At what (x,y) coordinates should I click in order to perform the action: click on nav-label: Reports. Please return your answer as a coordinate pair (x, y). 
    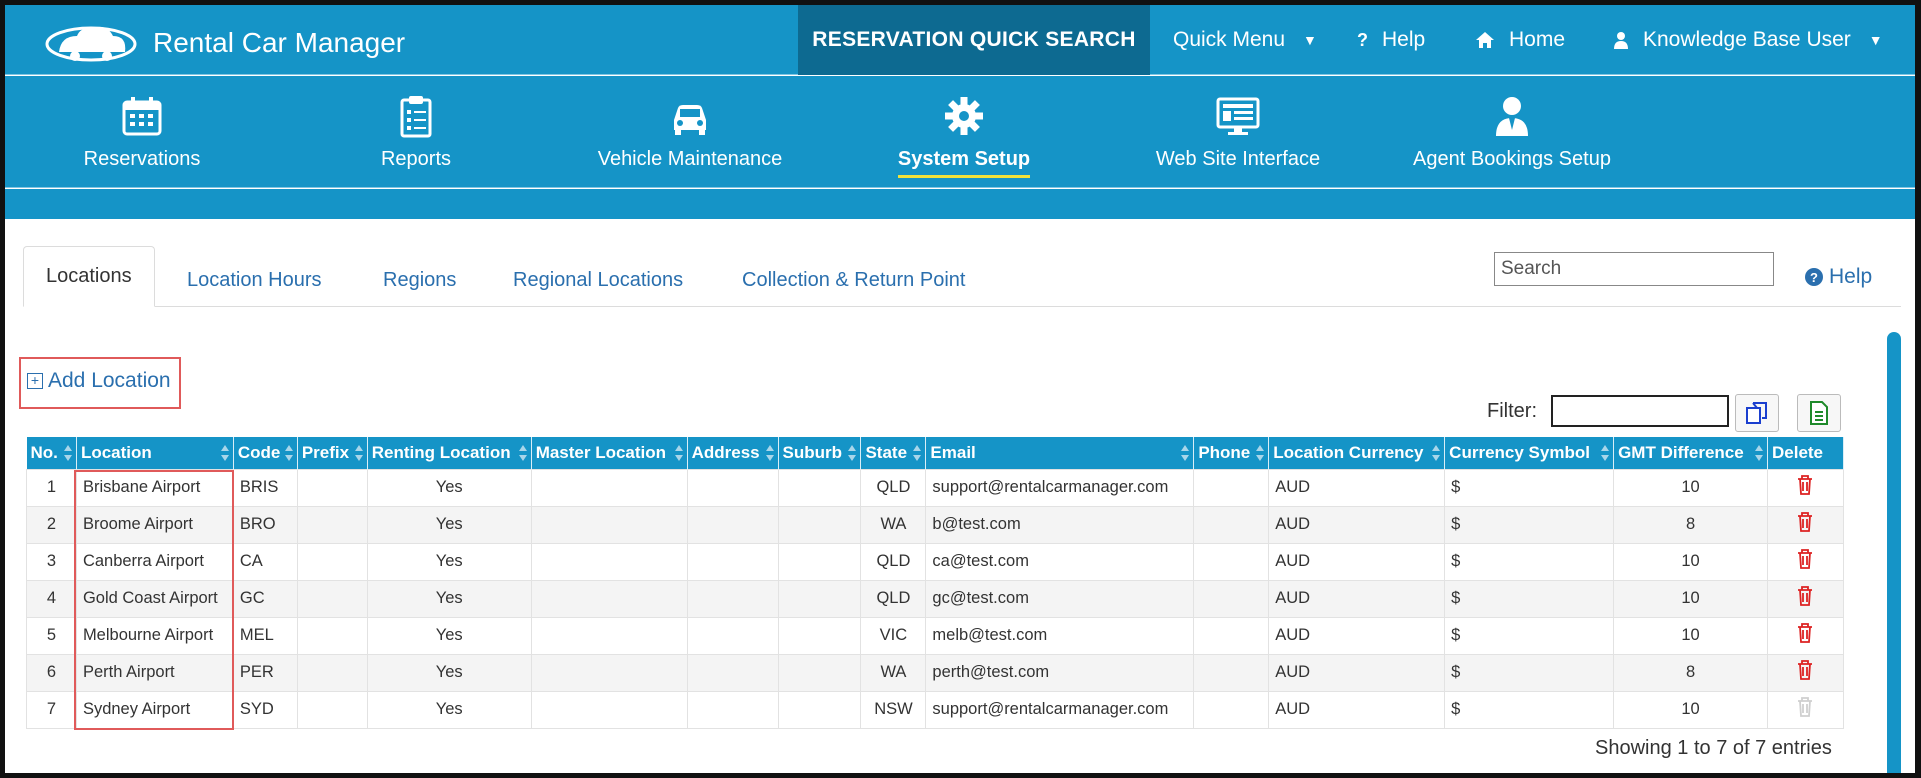
    Looking at the image, I should click on (416, 159).